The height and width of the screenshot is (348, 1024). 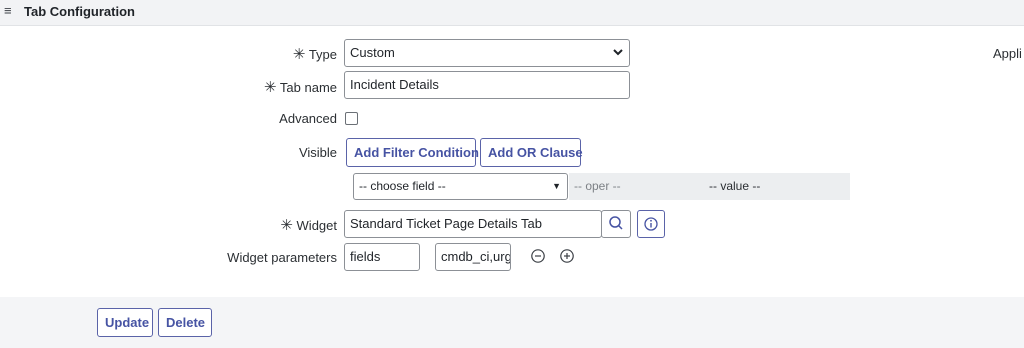 What do you see at coordinates (79, 11) in the screenshot?
I see `page-title: Tab Configuration` at bounding box center [79, 11].